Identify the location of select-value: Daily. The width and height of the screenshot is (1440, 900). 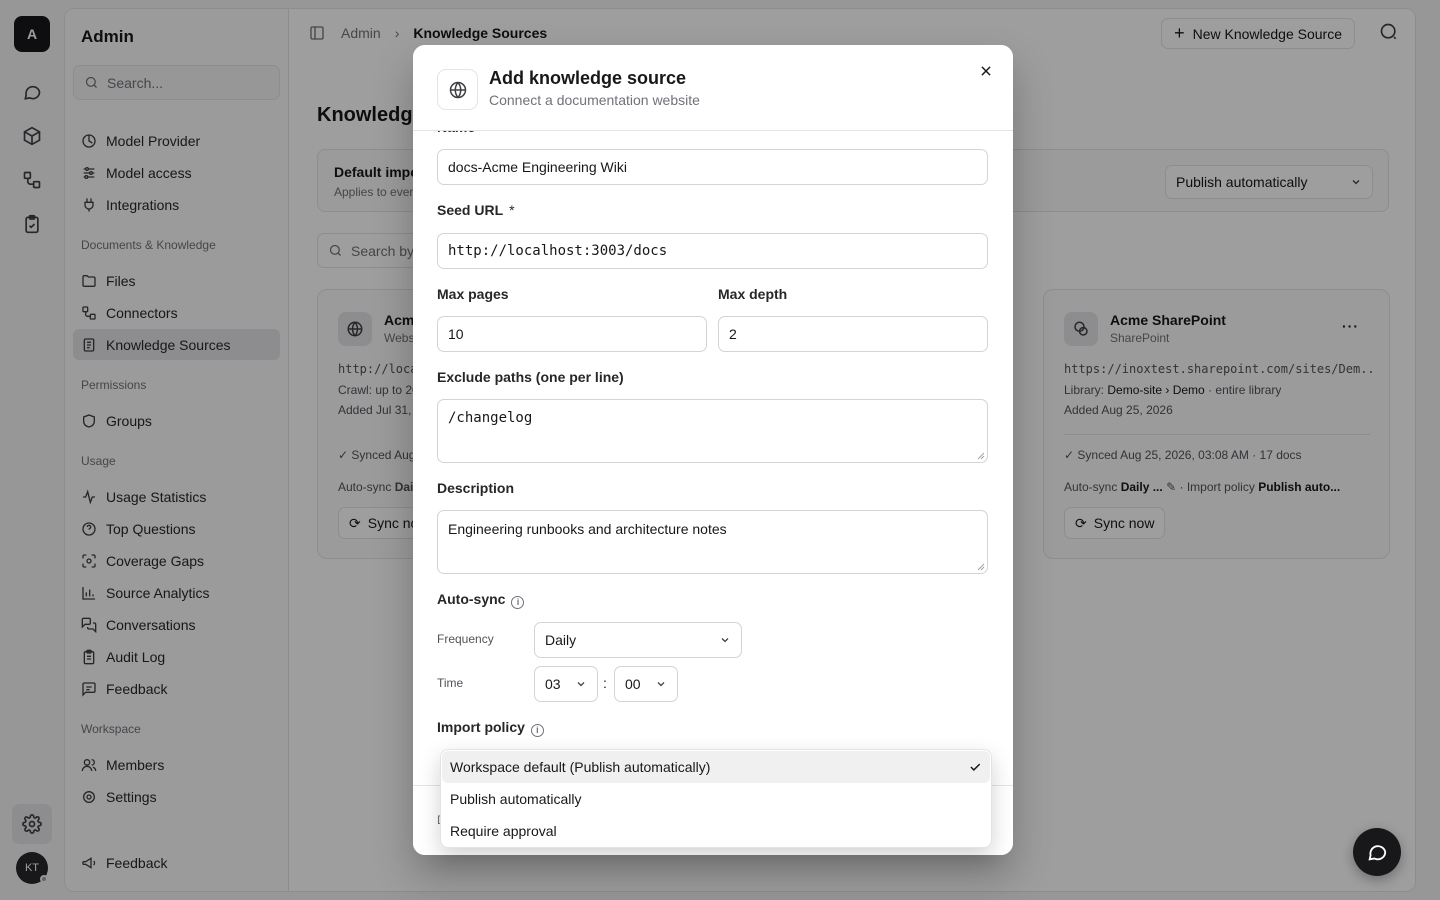
(561, 640).